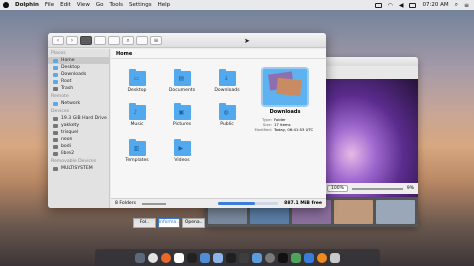 This screenshot has height=266, width=474. Describe the element at coordinates (66, 146) in the screenshot. I see `sidebar-item-label: bodi` at that location.